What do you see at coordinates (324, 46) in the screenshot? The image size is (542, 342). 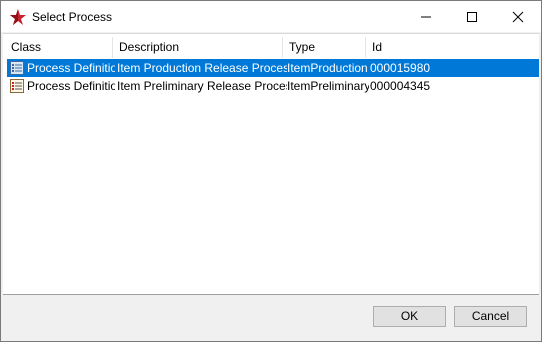 I see `column-header-type: Type` at bounding box center [324, 46].